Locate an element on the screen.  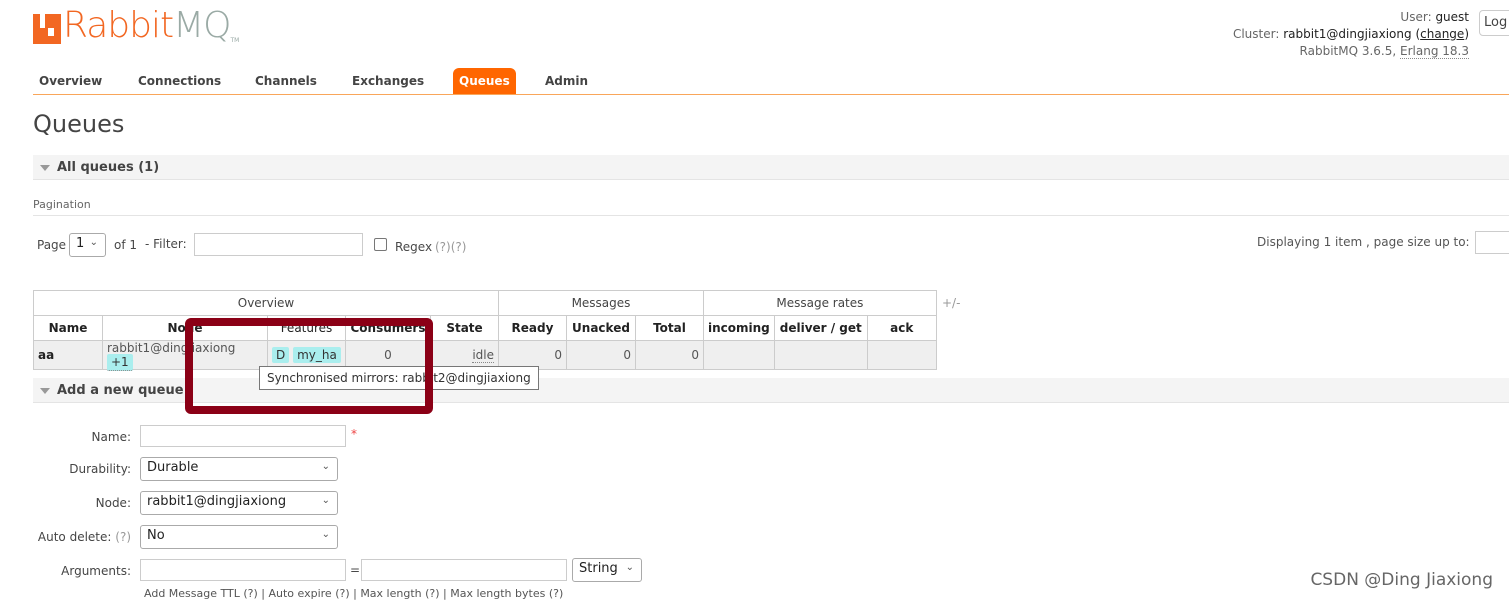
regex-help: (?)(?) is located at coordinates (450, 247).